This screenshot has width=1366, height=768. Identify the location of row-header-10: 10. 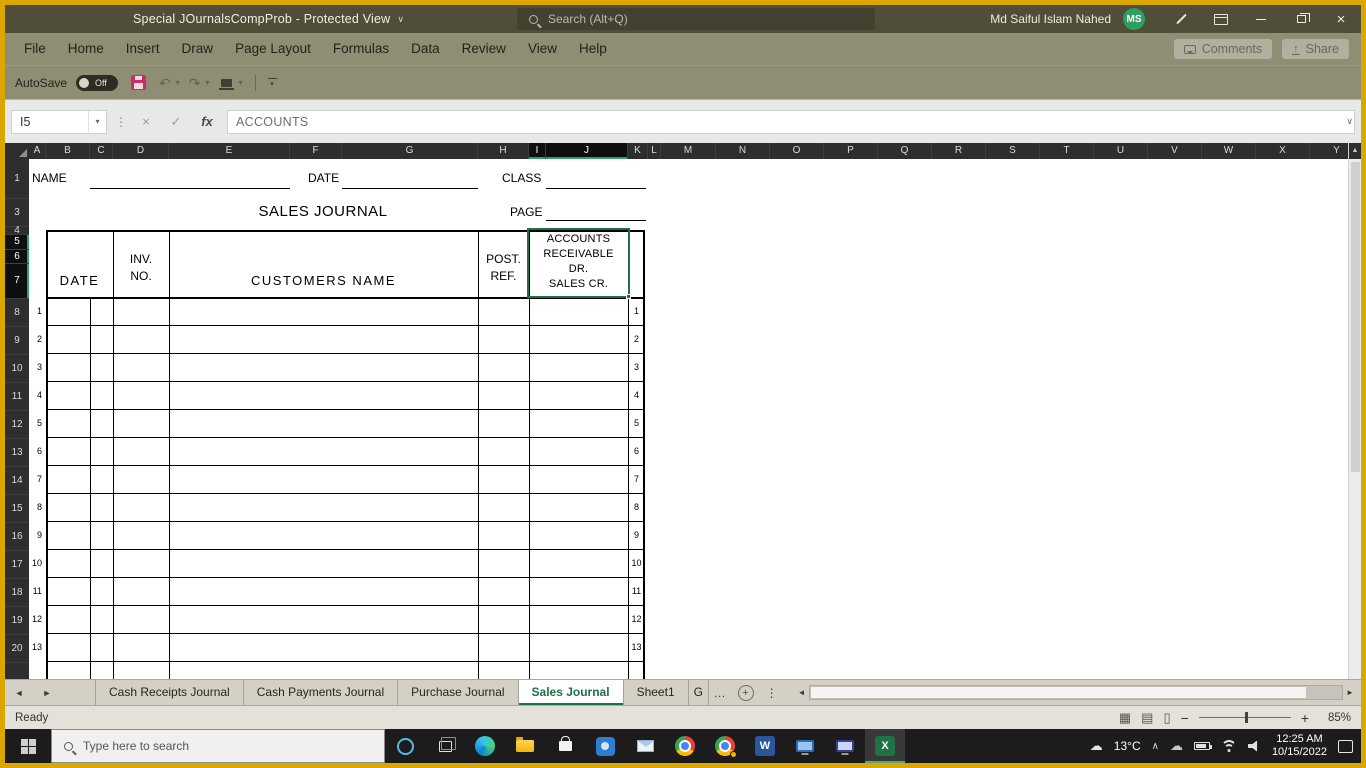
(17, 369).